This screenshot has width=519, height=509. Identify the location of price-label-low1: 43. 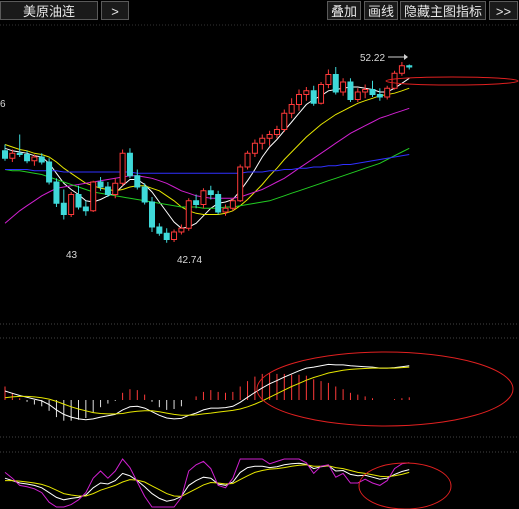
(72, 255).